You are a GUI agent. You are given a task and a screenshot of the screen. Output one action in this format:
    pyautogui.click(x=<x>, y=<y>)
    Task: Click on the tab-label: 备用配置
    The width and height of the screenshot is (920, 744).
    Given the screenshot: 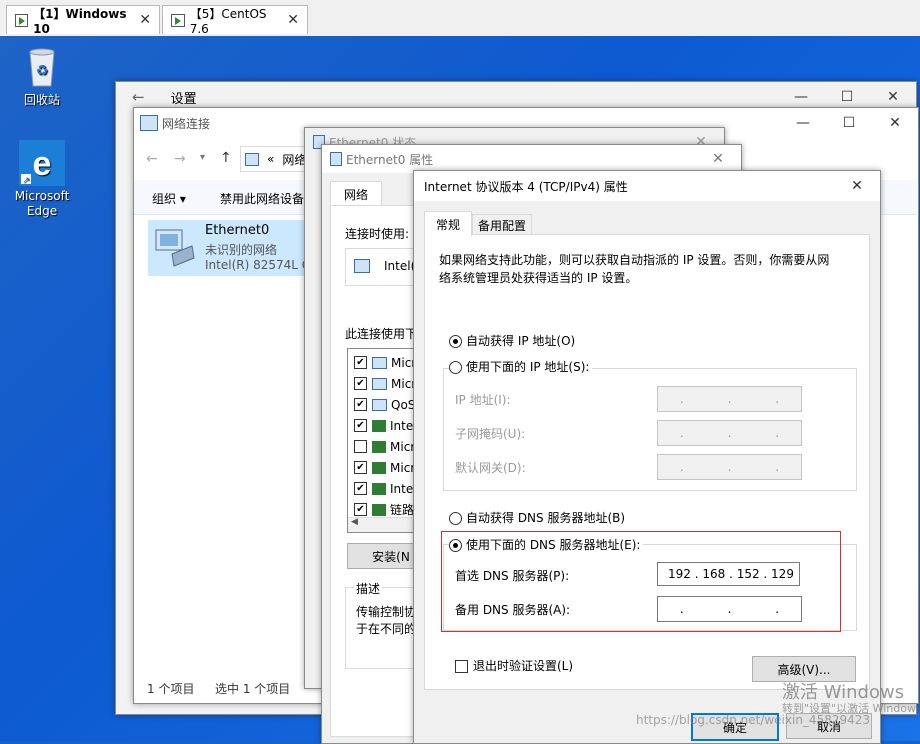 What is the action you would take?
    pyautogui.click(x=501, y=226)
    